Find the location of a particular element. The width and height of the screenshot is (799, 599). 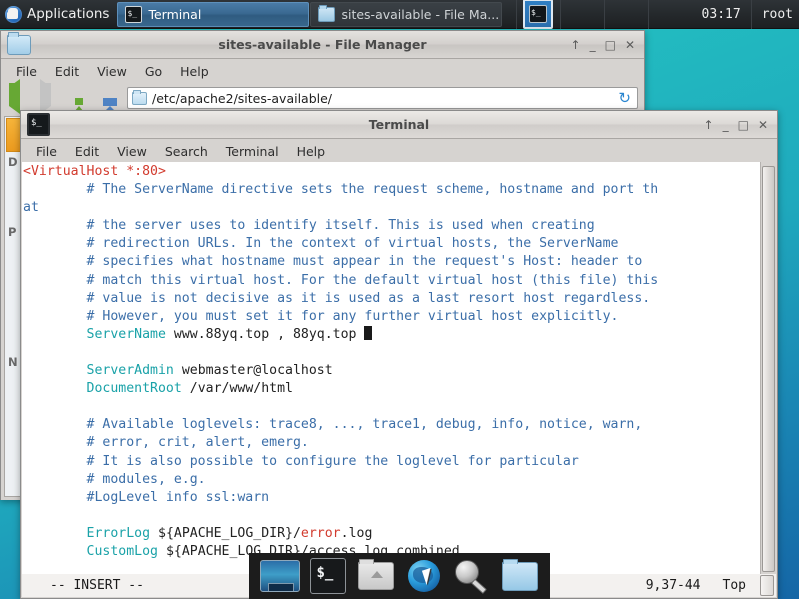

terminal-titlebar: Terminal ↑ _ □ ✕ is located at coordinates (399, 125).